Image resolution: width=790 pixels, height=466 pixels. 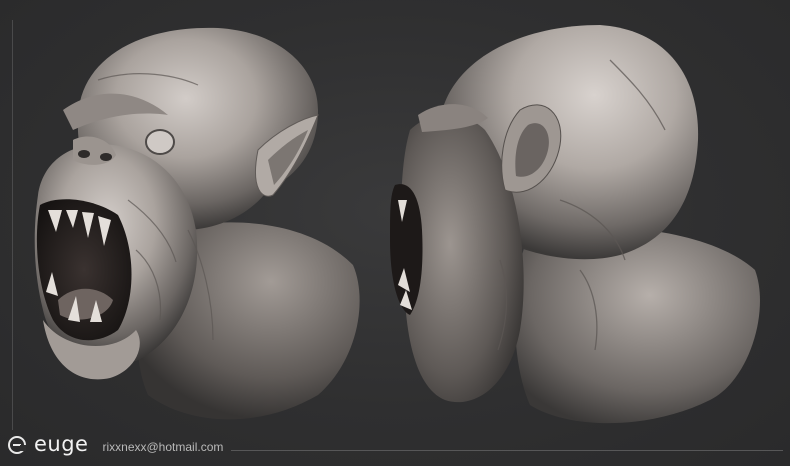 What do you see at coordinates (395, 444) in the screenshot?
I see `signature-footer: euge rixxnexx@hotmail.com` at bounding box center [395, 444].